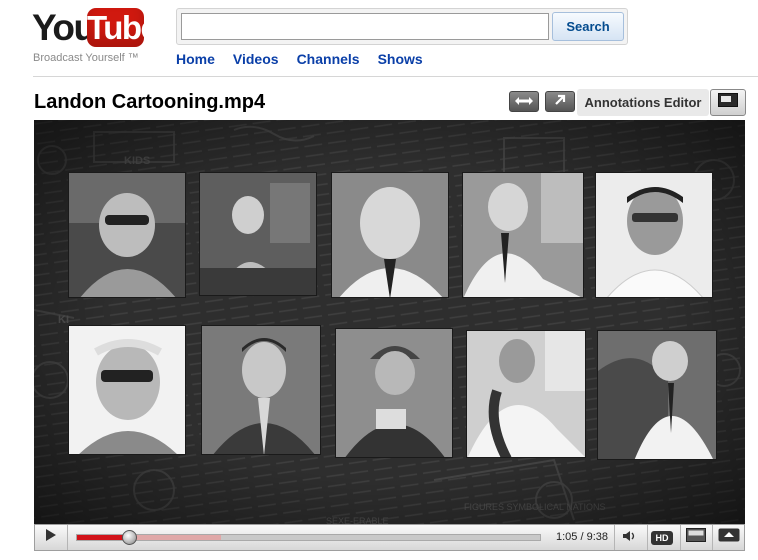  What do you see at coordinates (123, 27) in the screenshot?
I see `logo-tube-badge: Tube` at bounding box center [123, 27].